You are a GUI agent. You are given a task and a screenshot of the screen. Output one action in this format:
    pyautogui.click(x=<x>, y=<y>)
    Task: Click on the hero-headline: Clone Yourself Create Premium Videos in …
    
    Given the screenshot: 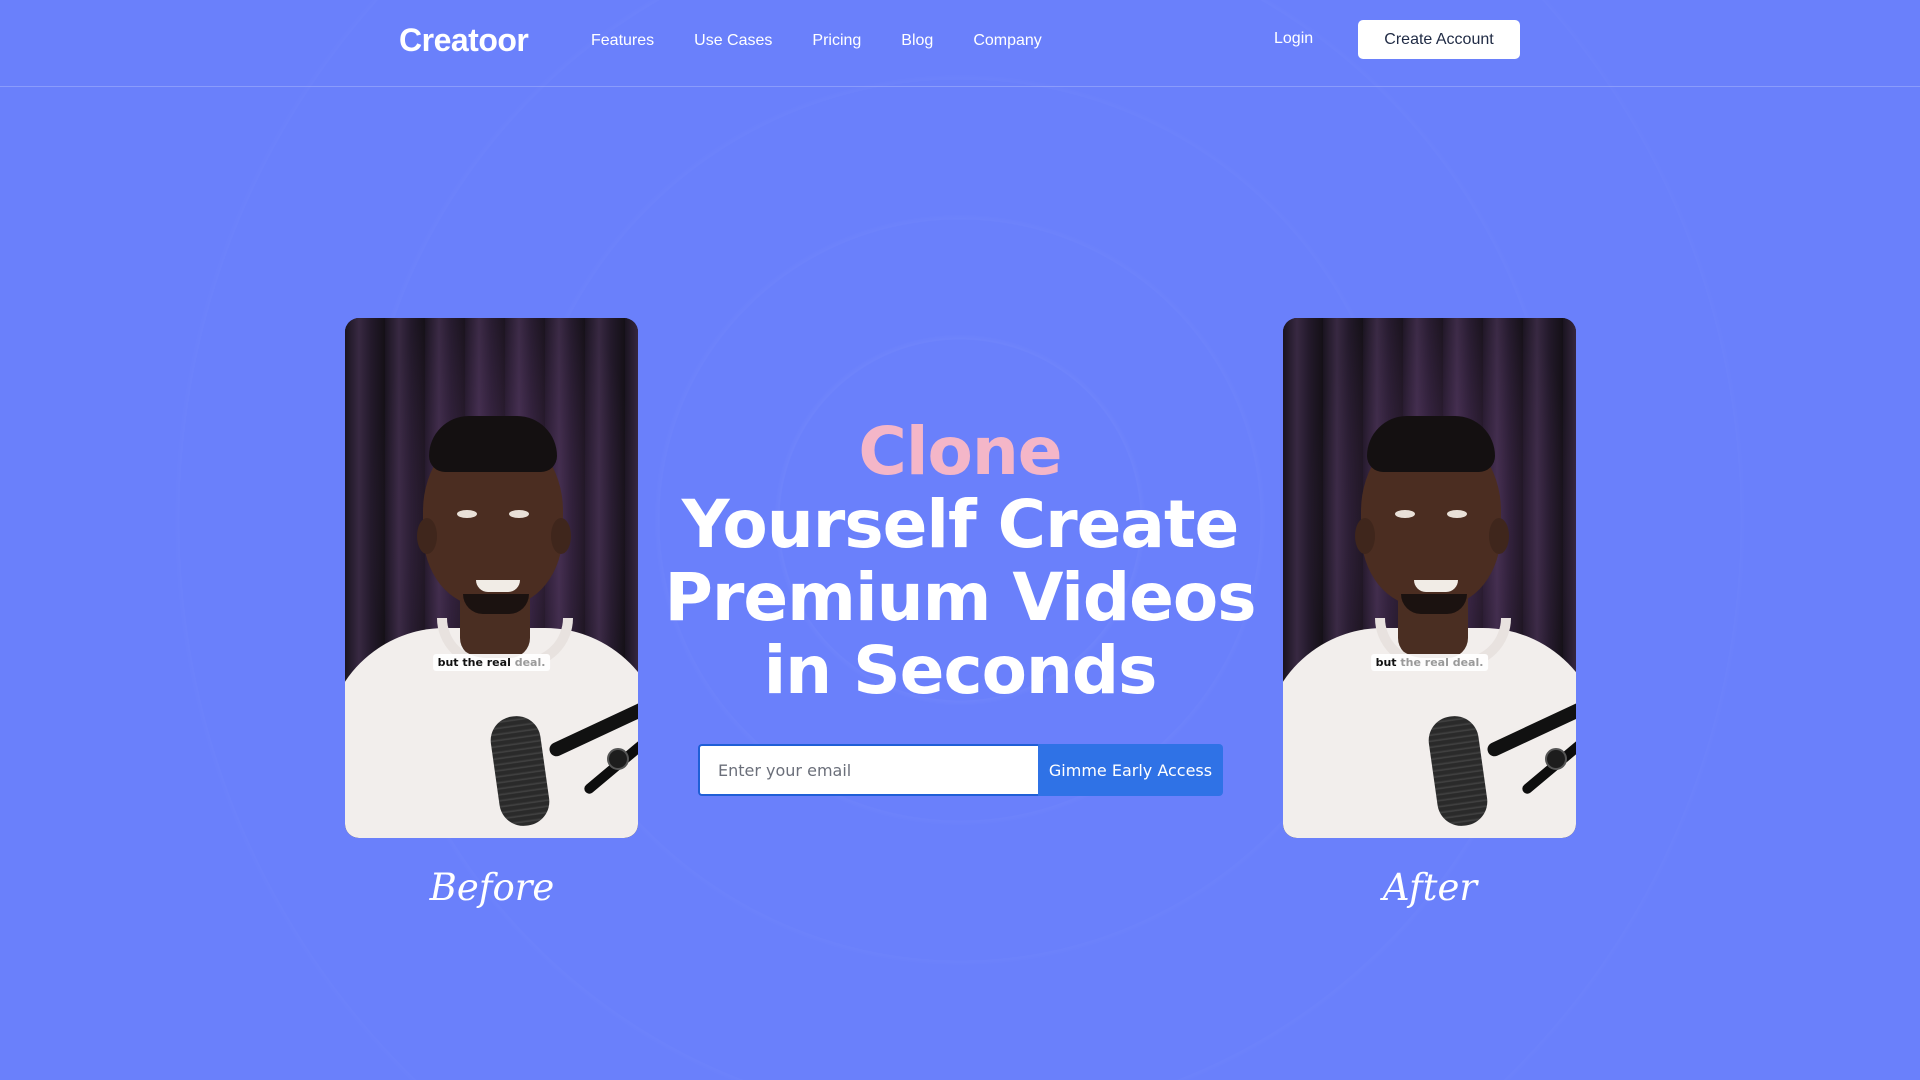 What is the action you would take?
    pyautogui.click(x=960, y=561)
    